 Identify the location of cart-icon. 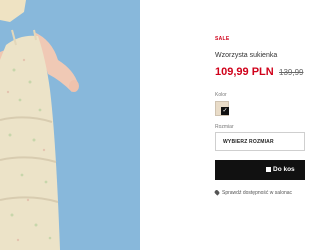
(268, 169).